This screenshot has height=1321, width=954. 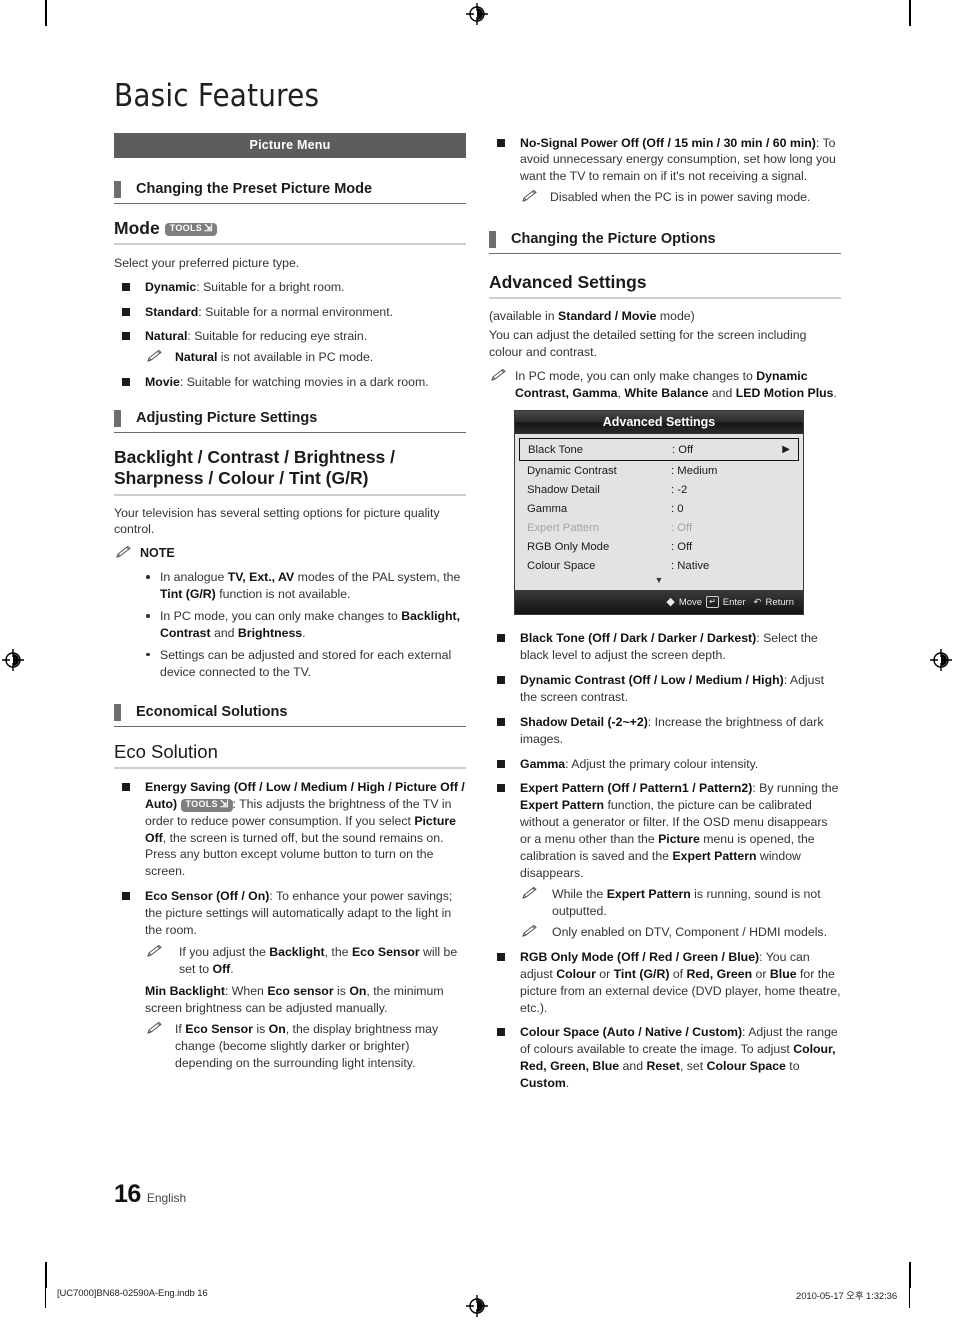 What do you see at coordinates (659, 565) in the screenshot?
I see `osd-row-colour-space: Colour Space : Native` at bounding box center [659, 565].